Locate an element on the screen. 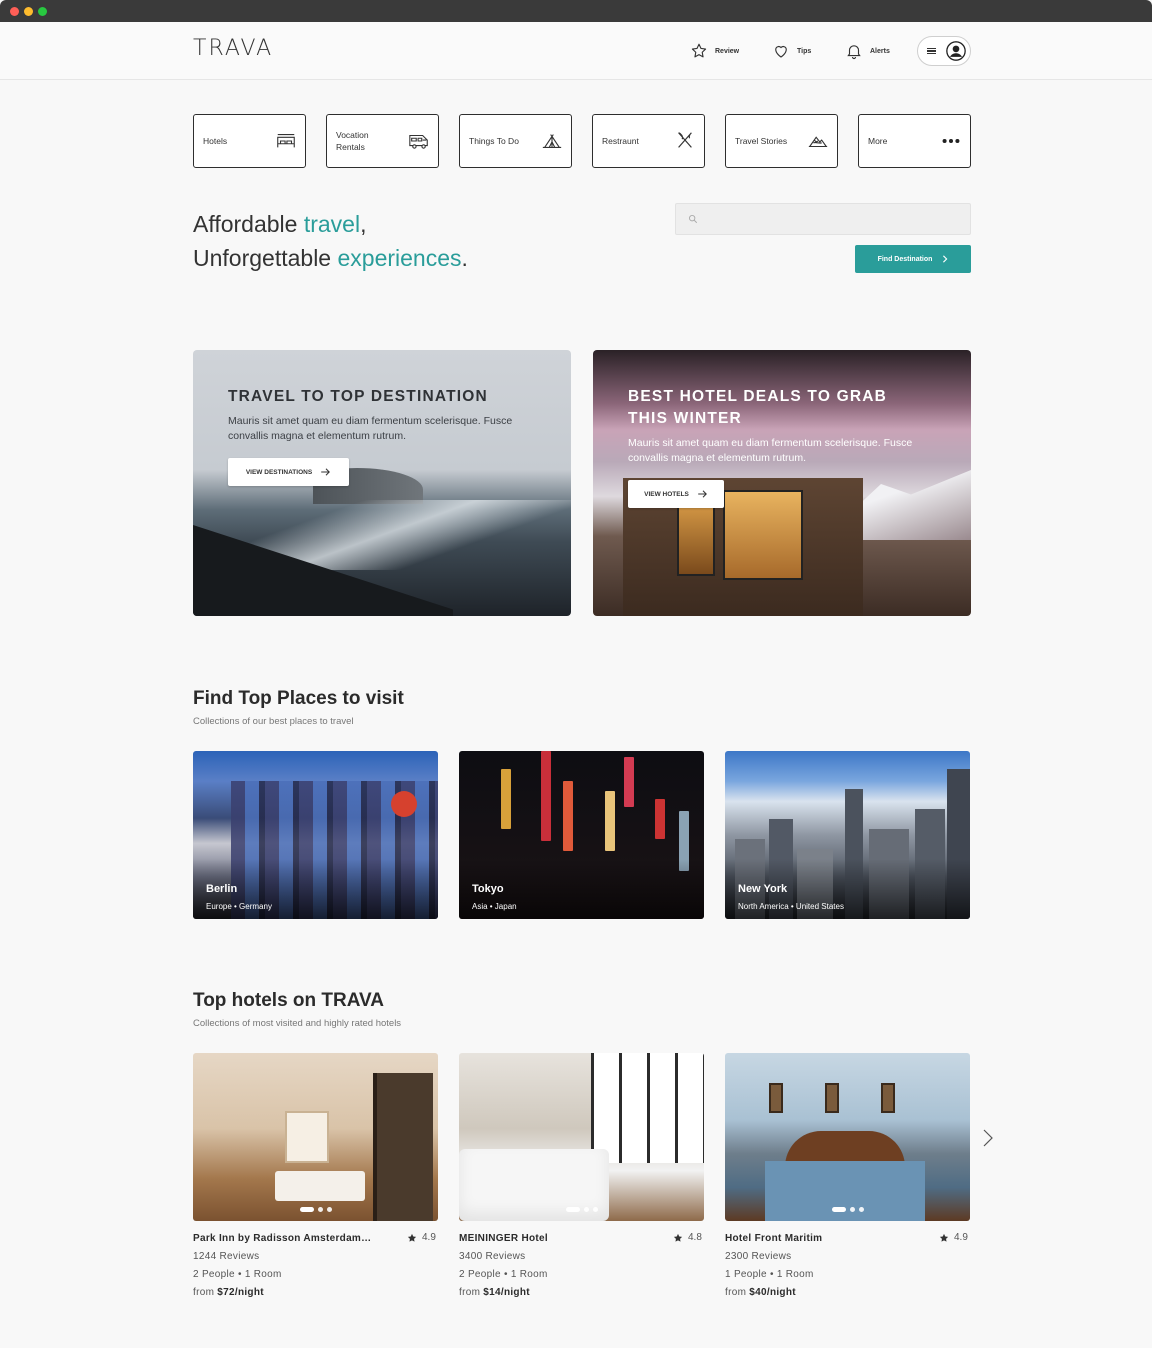 This screenshot has height=1348, width=1152. category-restaurant: Restraunt is located at coordinates (648, 141).